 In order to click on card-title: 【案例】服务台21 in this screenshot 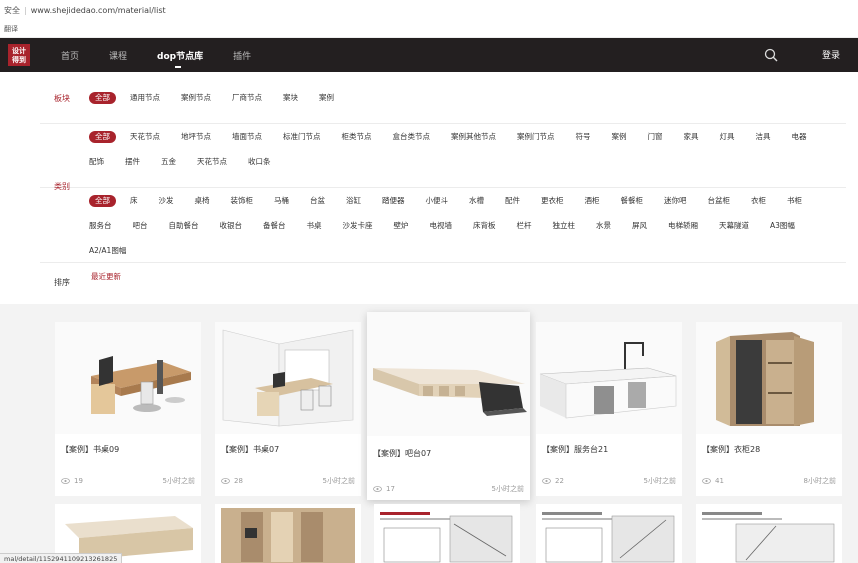, I will do `click(575, 449)`.